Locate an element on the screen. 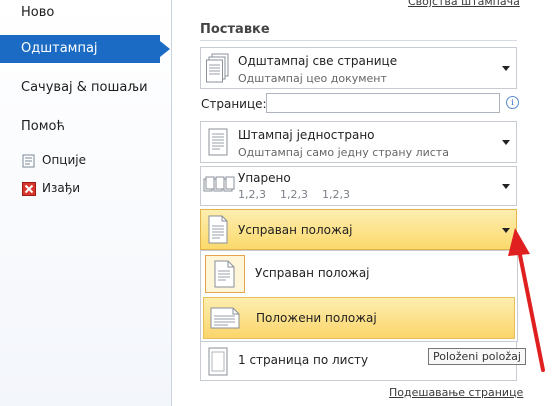 Image resolution: width=556 pixels, height=406 pixels. divider is located at coordinates (358, 40).